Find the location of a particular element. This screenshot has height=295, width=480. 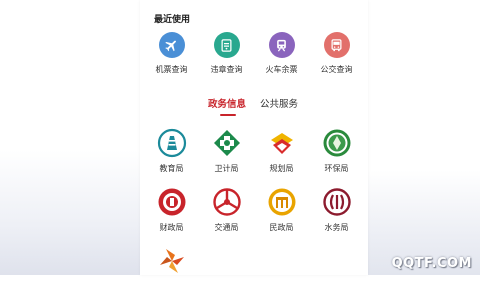

train-icon is located at coordinates (281, 45).